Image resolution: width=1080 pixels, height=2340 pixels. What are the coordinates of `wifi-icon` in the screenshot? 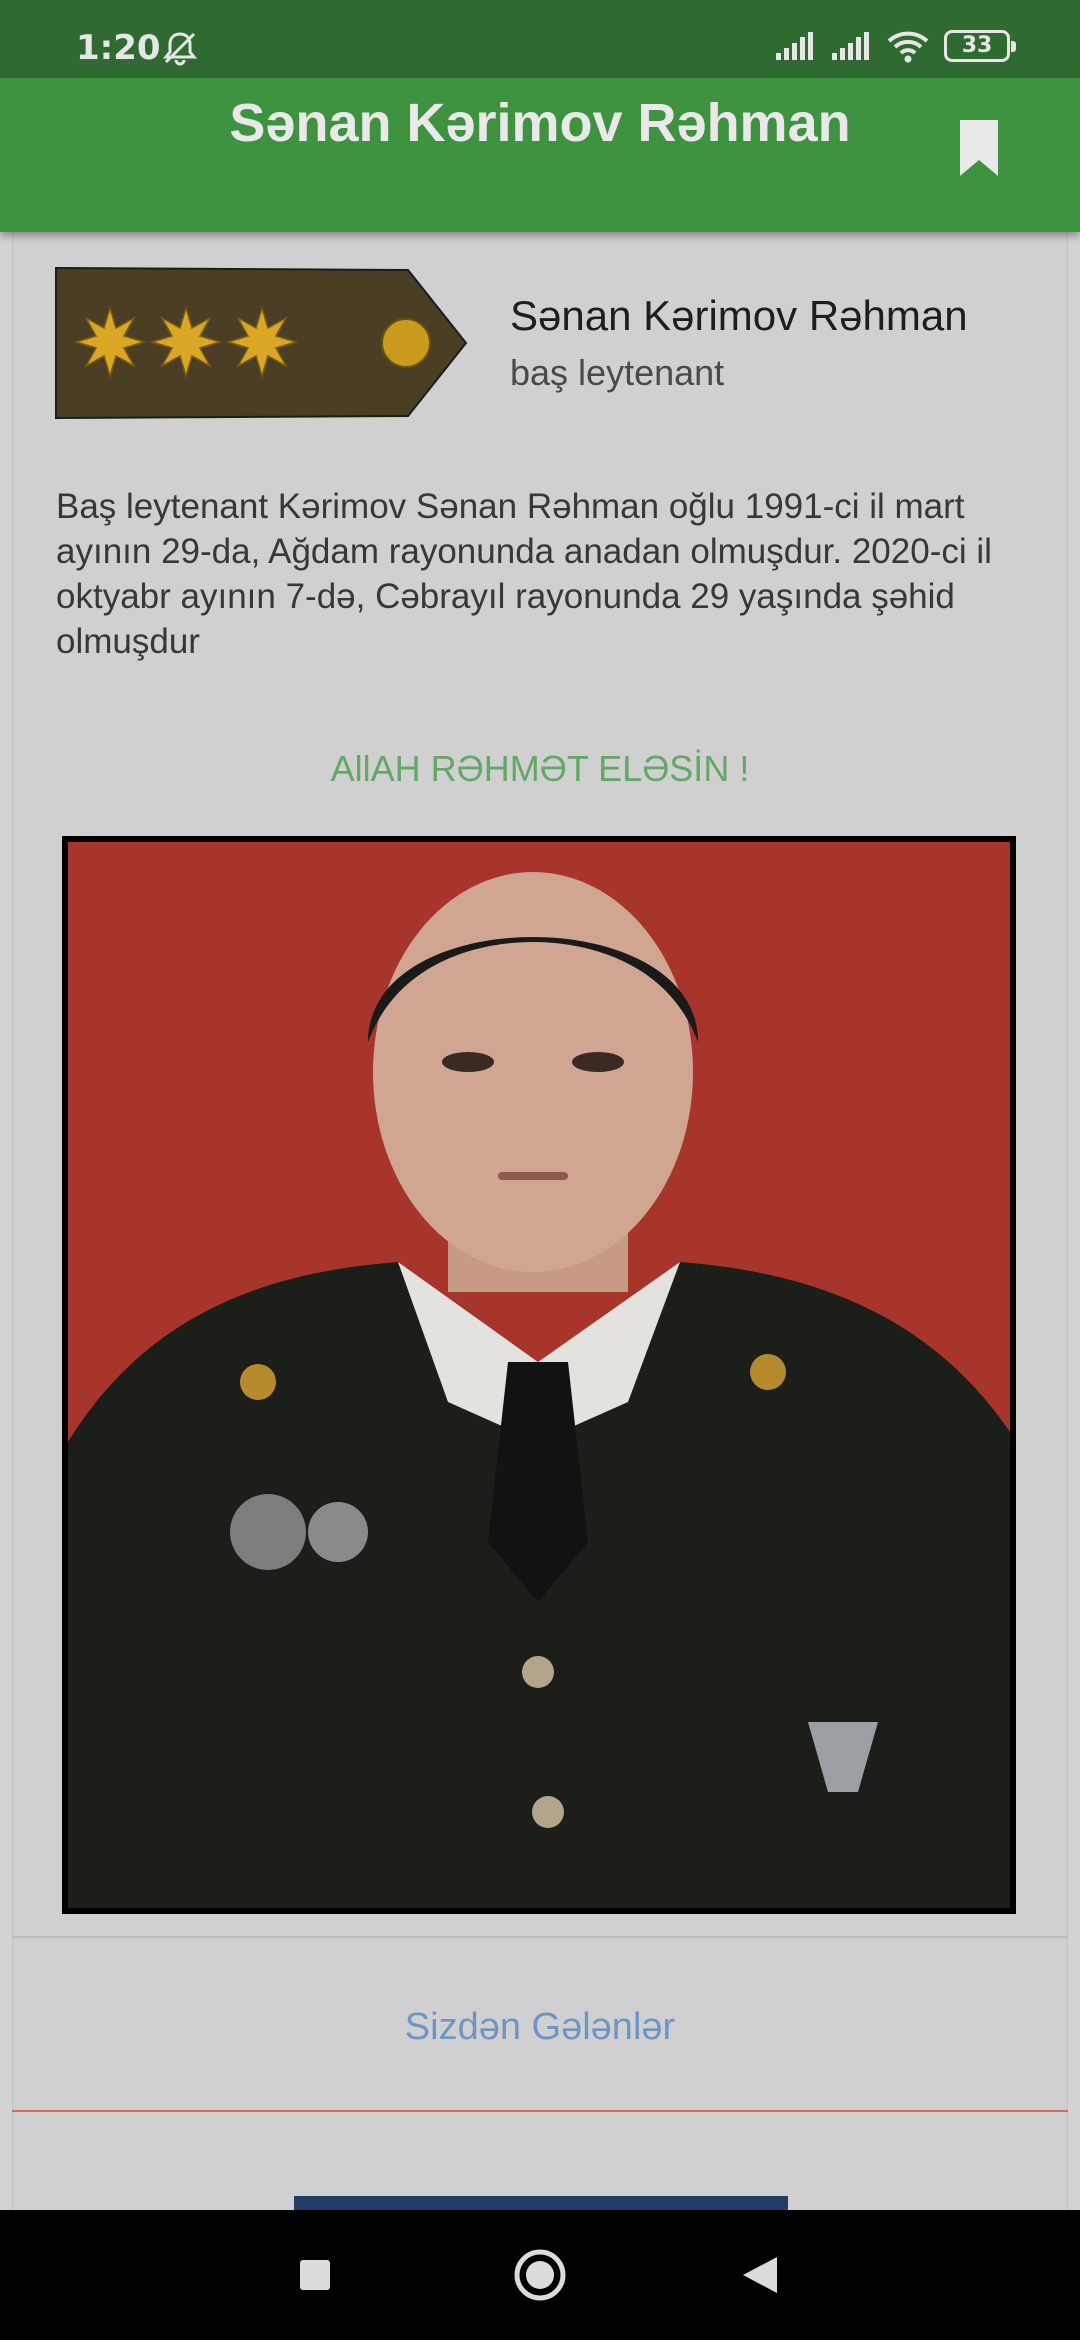 It's located at (908, 47).